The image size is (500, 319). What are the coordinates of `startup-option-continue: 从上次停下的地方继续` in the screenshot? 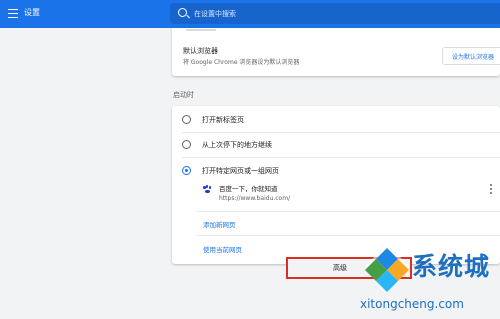 It's located at (336, 145).